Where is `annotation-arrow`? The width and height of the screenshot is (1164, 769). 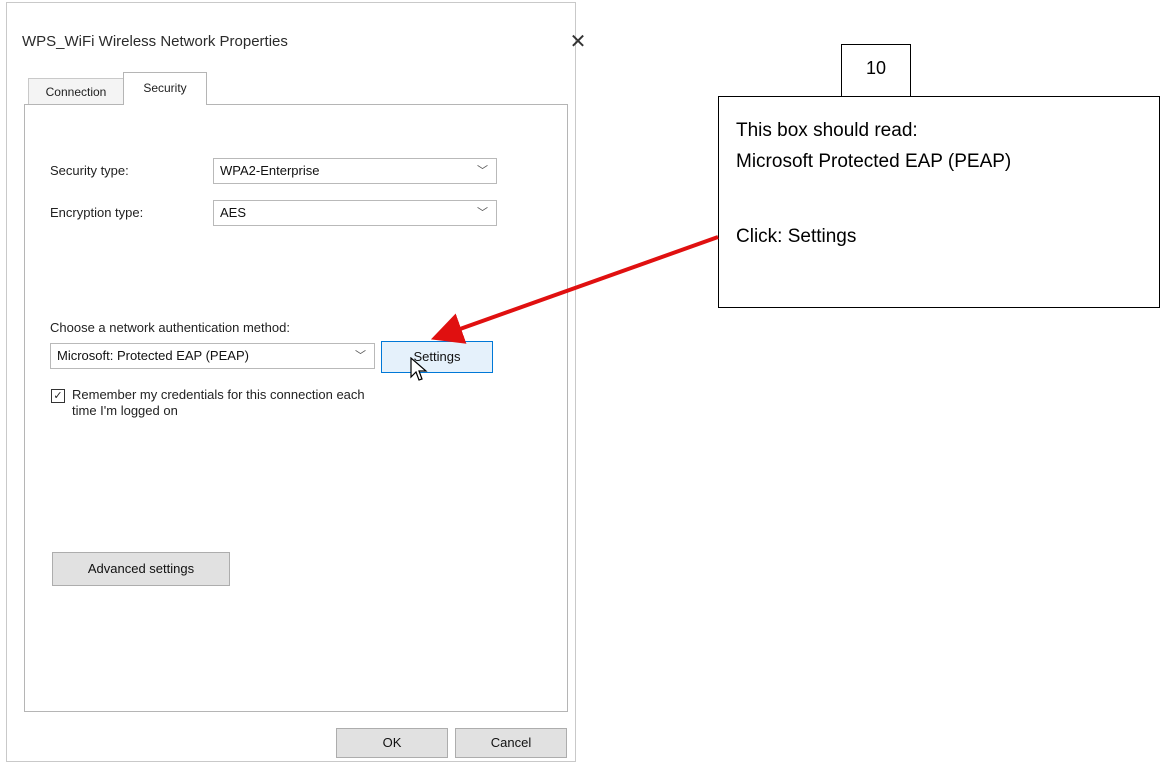
annotation-arrow is located at coordinates (574, 289).